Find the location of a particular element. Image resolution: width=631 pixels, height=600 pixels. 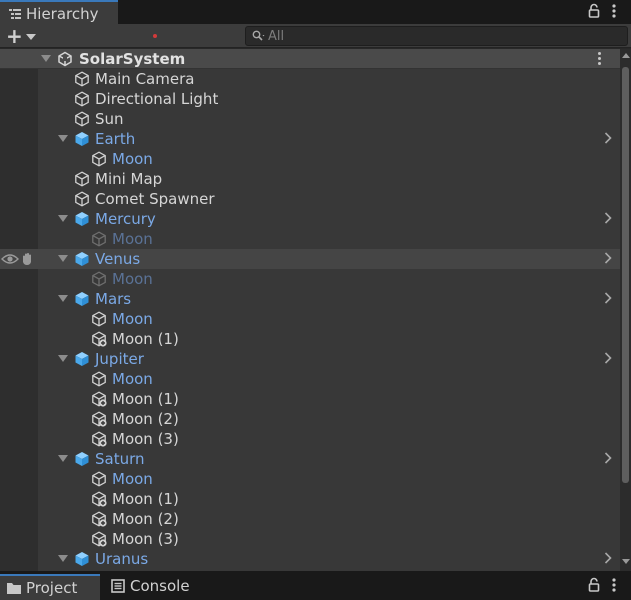

scene-menu-icon is located at coordinates (600, 59).